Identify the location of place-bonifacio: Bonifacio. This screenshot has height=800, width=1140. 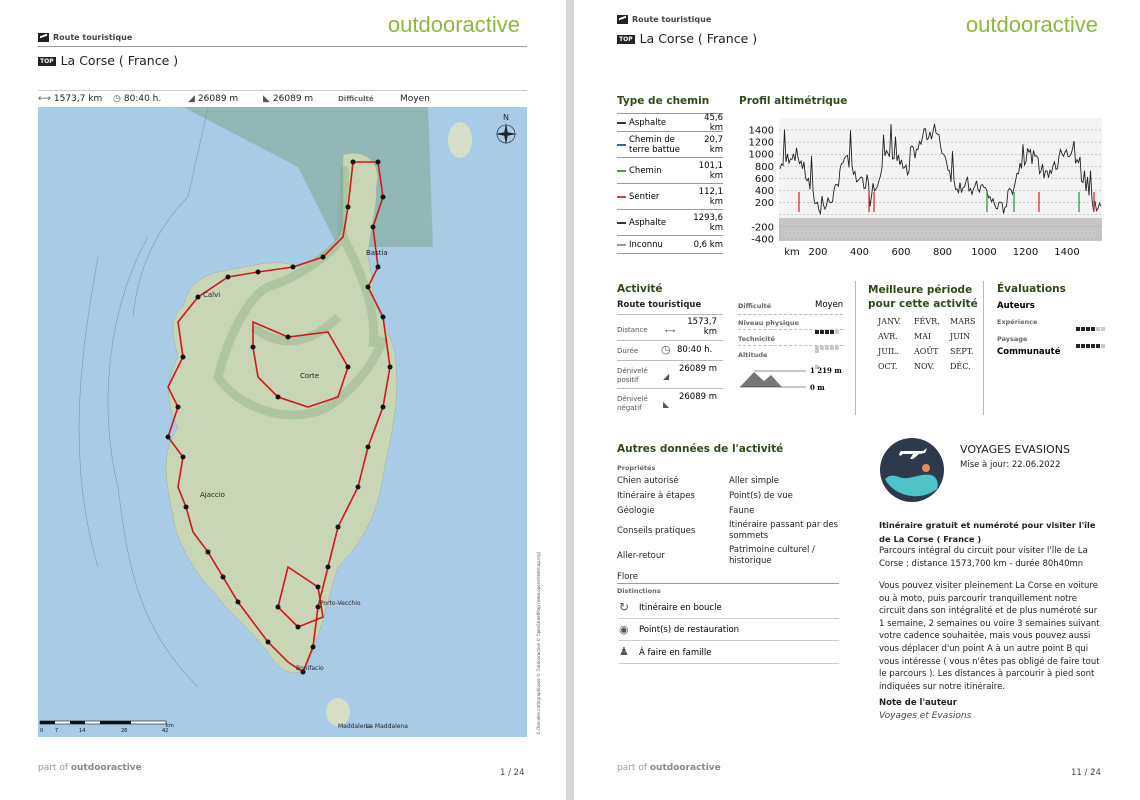
(310, 668).